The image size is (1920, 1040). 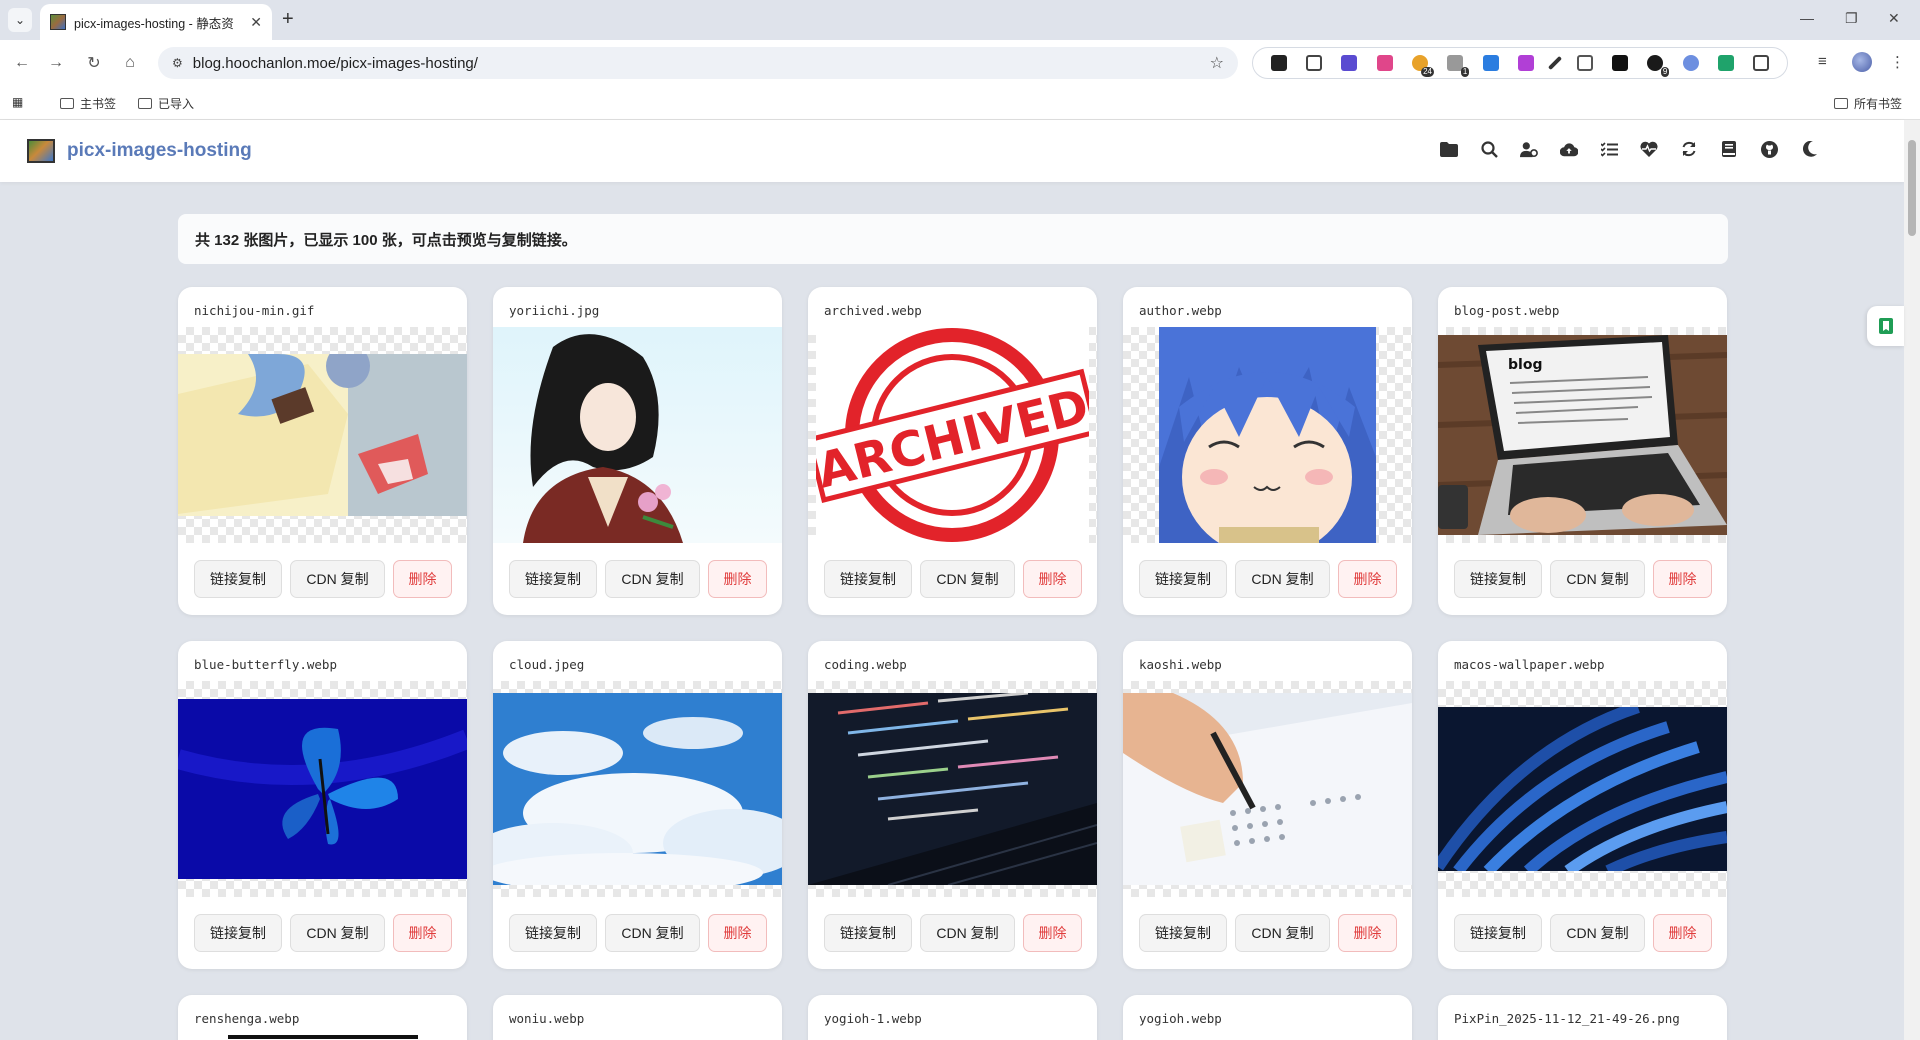 What do you see at coordinates (20, 20) in the screenshot?
I see `tab-search-chevron-icon: ⌄` at bounding box center [20, 20].